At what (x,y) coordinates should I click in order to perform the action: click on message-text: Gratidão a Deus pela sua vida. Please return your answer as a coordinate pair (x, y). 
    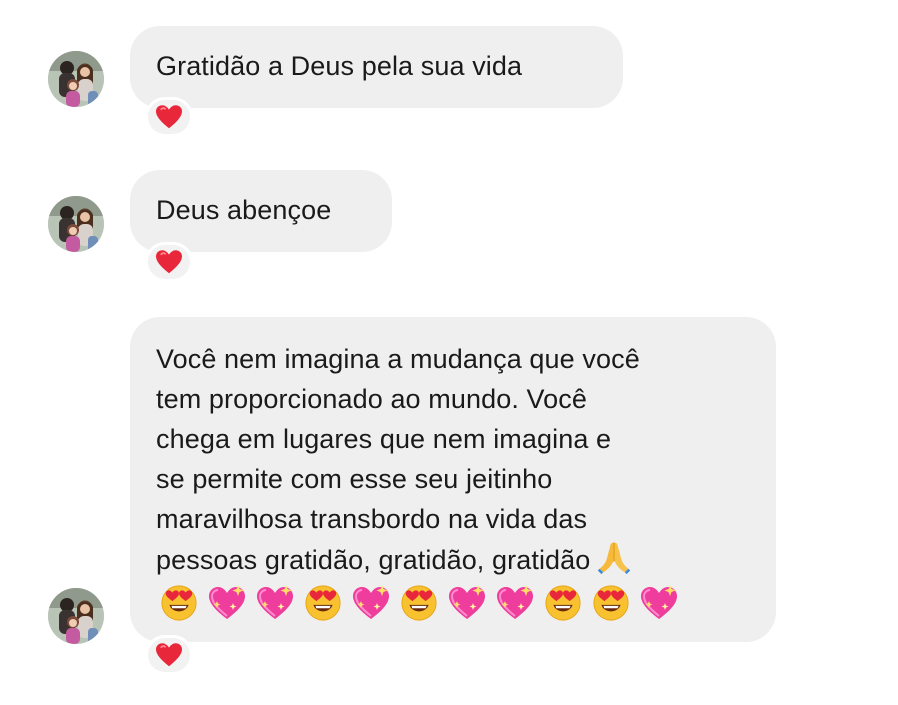
    Looking at the image, I should click on (376, 66).